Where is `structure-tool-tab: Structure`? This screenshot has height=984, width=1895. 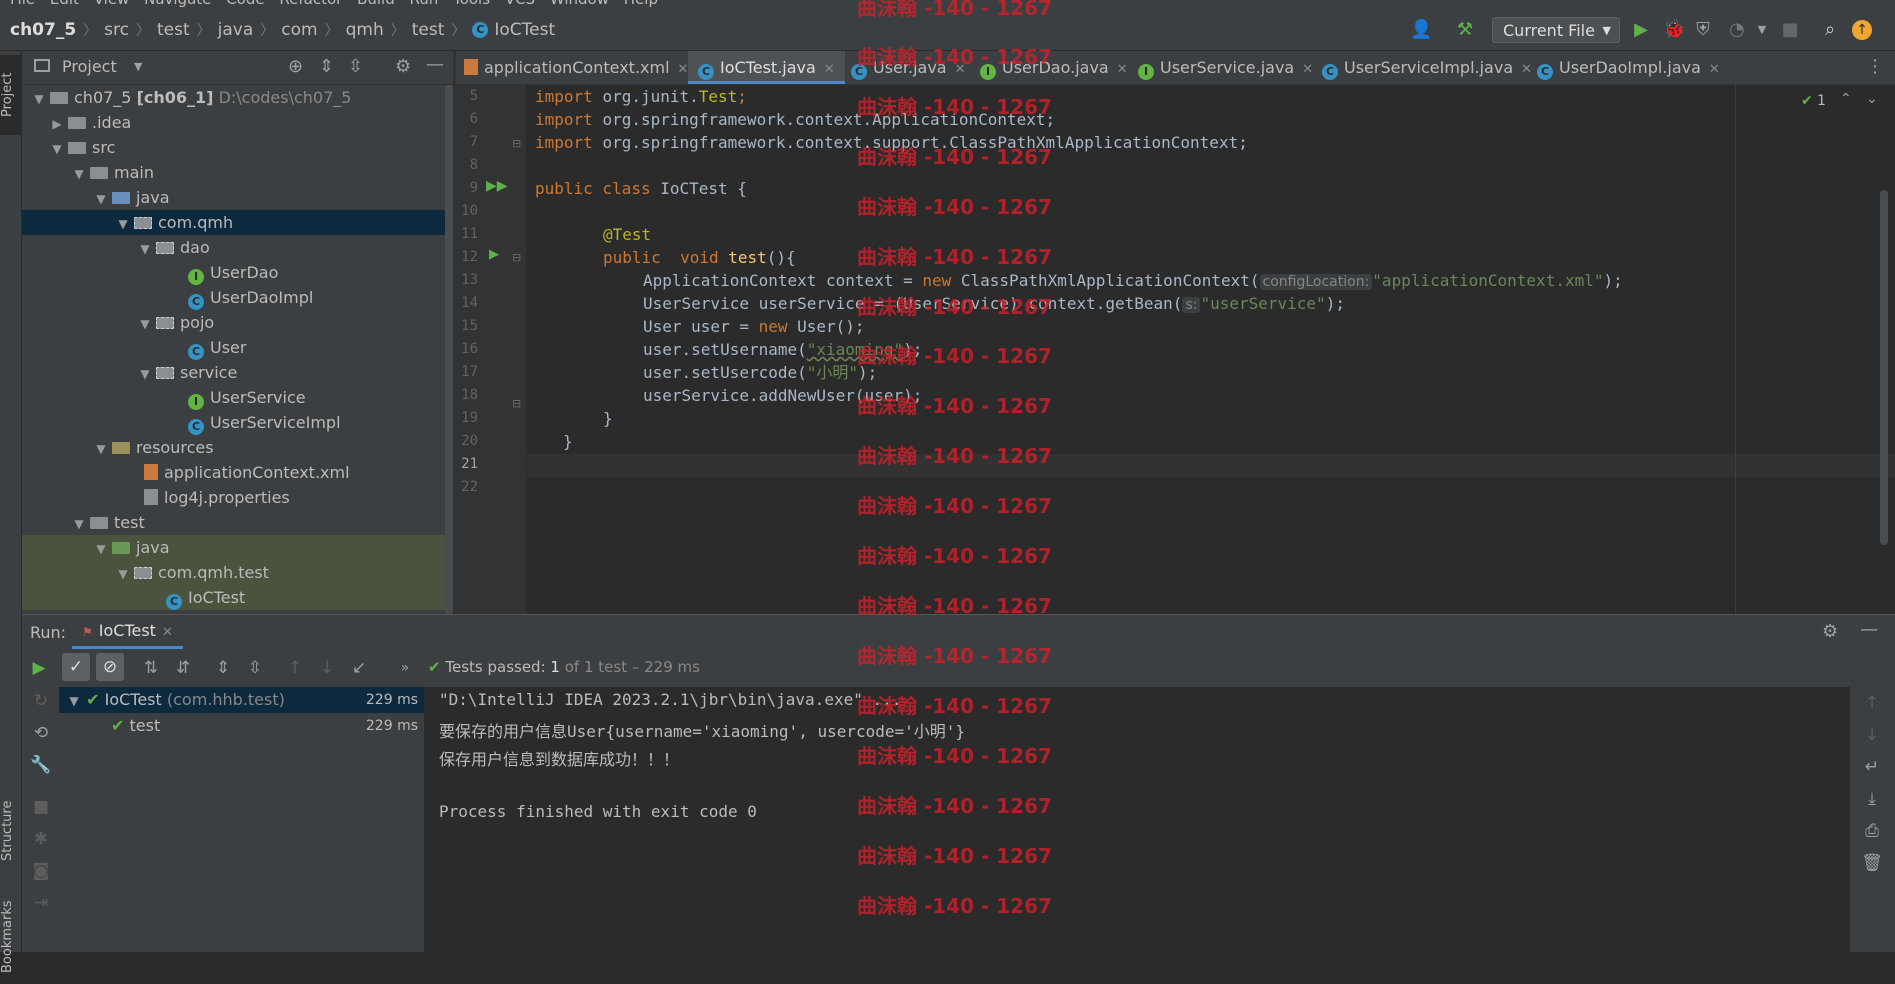
structure-tool-tab: Structure is located at coordinates (10, 831).